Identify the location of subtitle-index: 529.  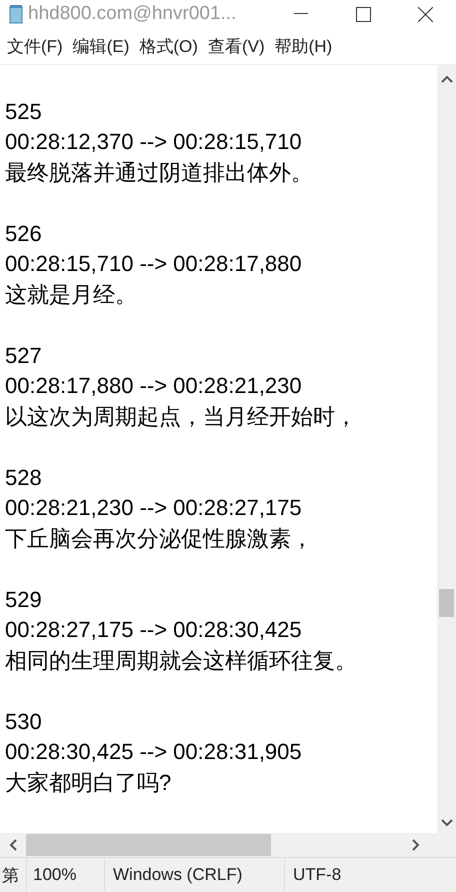
(24, 600).